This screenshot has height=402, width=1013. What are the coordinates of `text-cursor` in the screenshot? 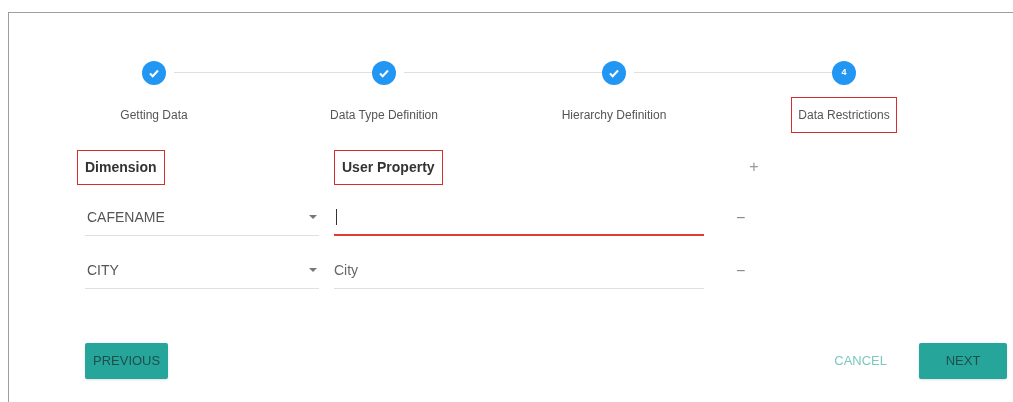 It's located at (336, 216).